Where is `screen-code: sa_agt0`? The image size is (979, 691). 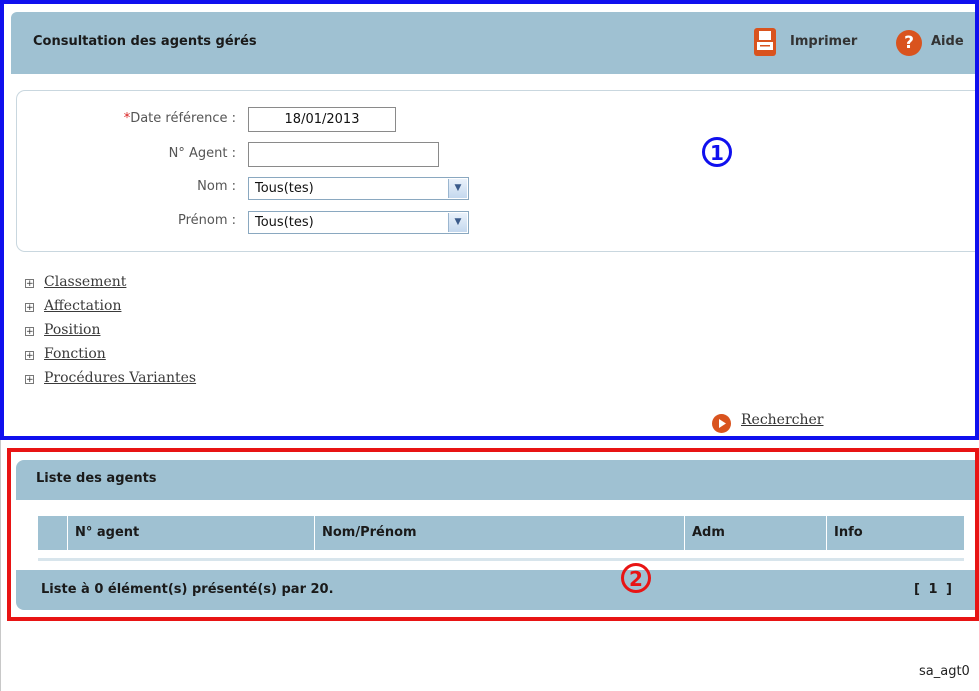
screen-code: sa_agt0 is located at coordinates (944, 671).